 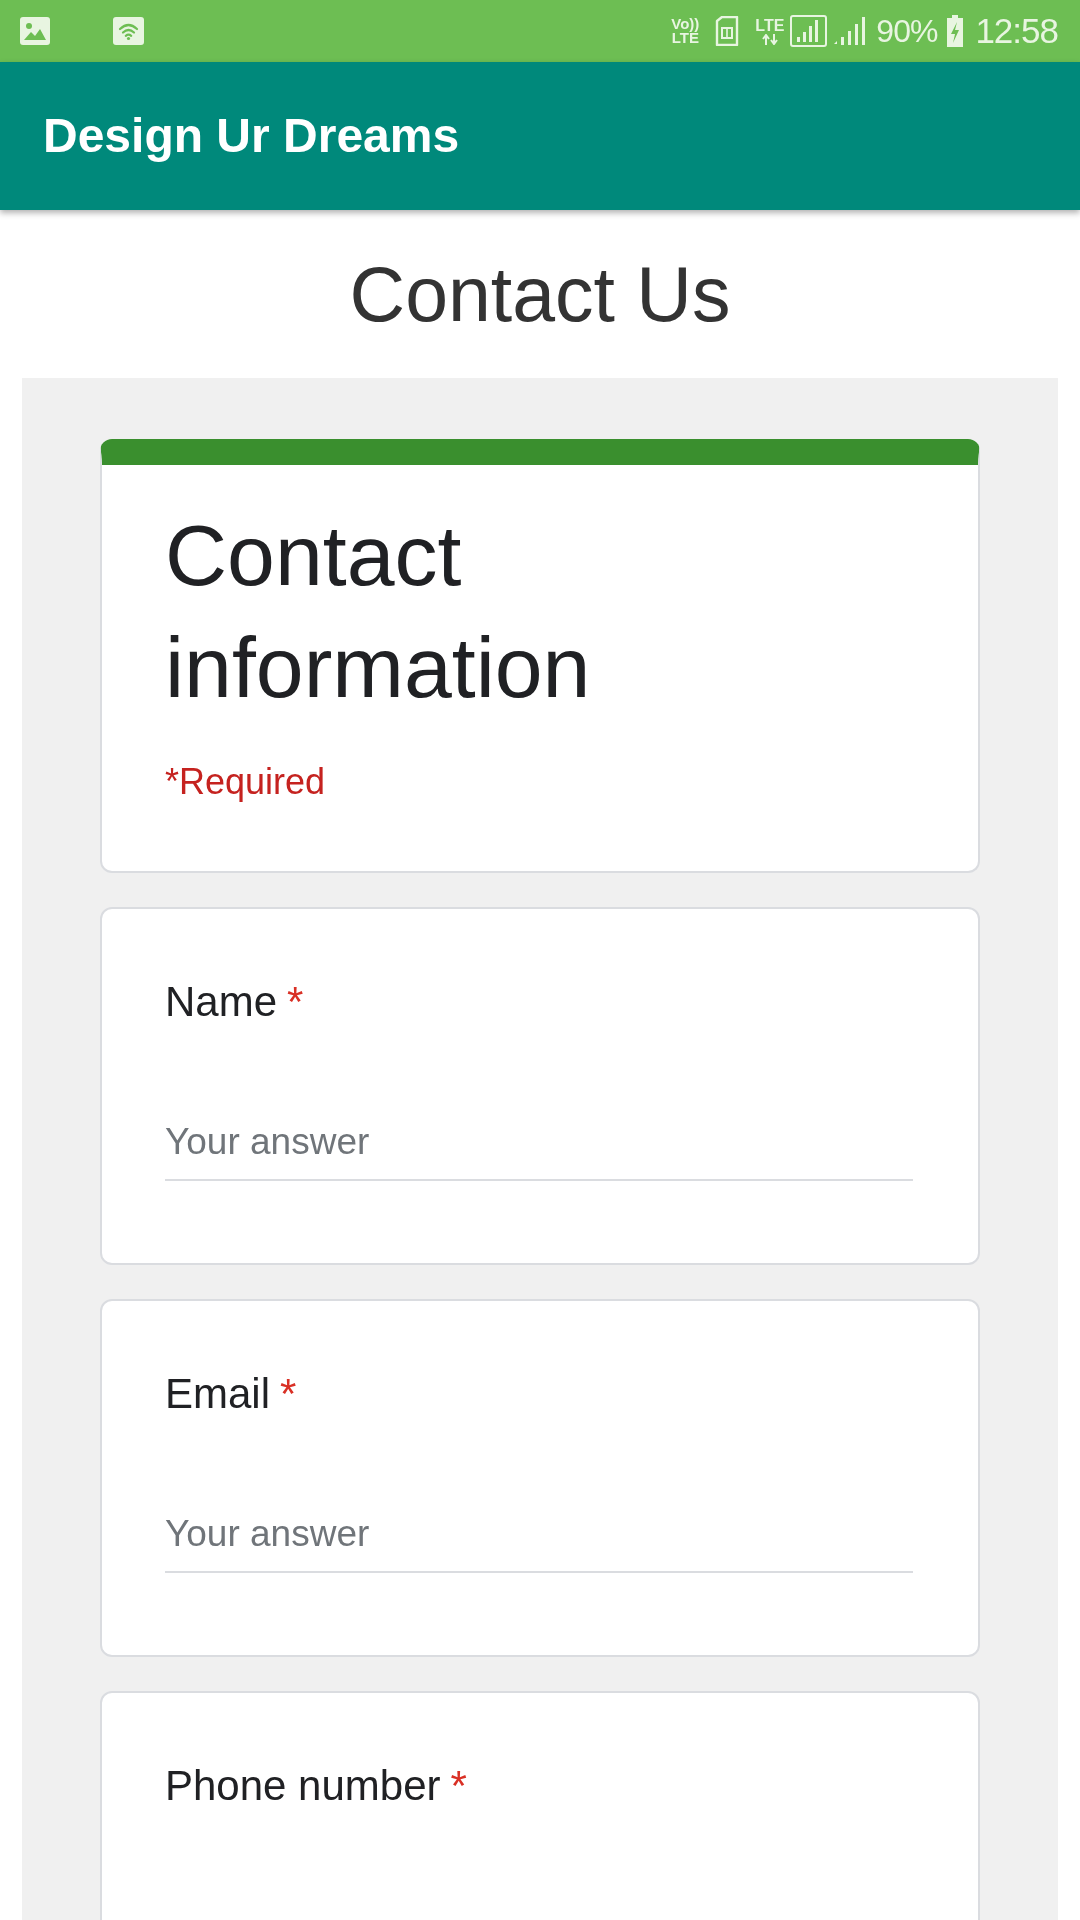 What do you see at coordinates (128, 31) in the screenshot?
I see `wifi-icon` at bounding box center [128, 31].